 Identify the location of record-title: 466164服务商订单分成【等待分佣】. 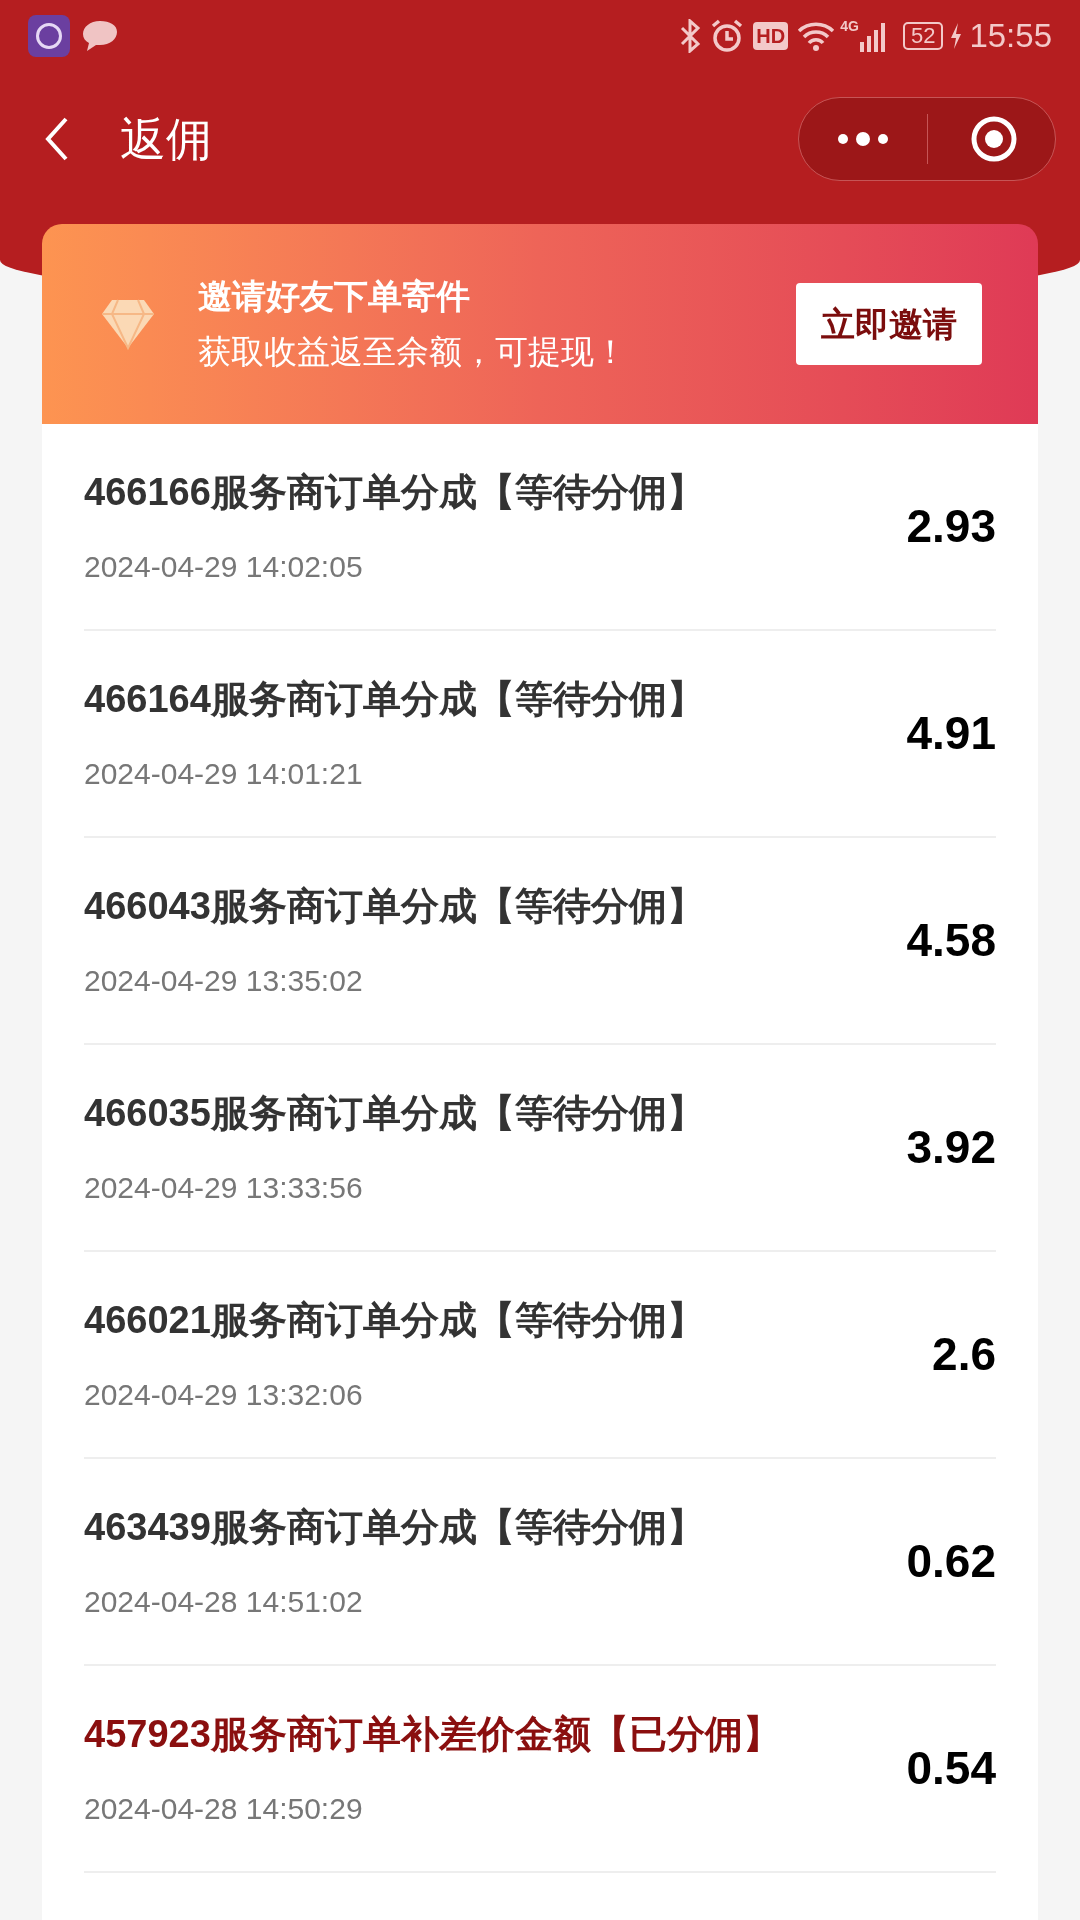
(395, 699).